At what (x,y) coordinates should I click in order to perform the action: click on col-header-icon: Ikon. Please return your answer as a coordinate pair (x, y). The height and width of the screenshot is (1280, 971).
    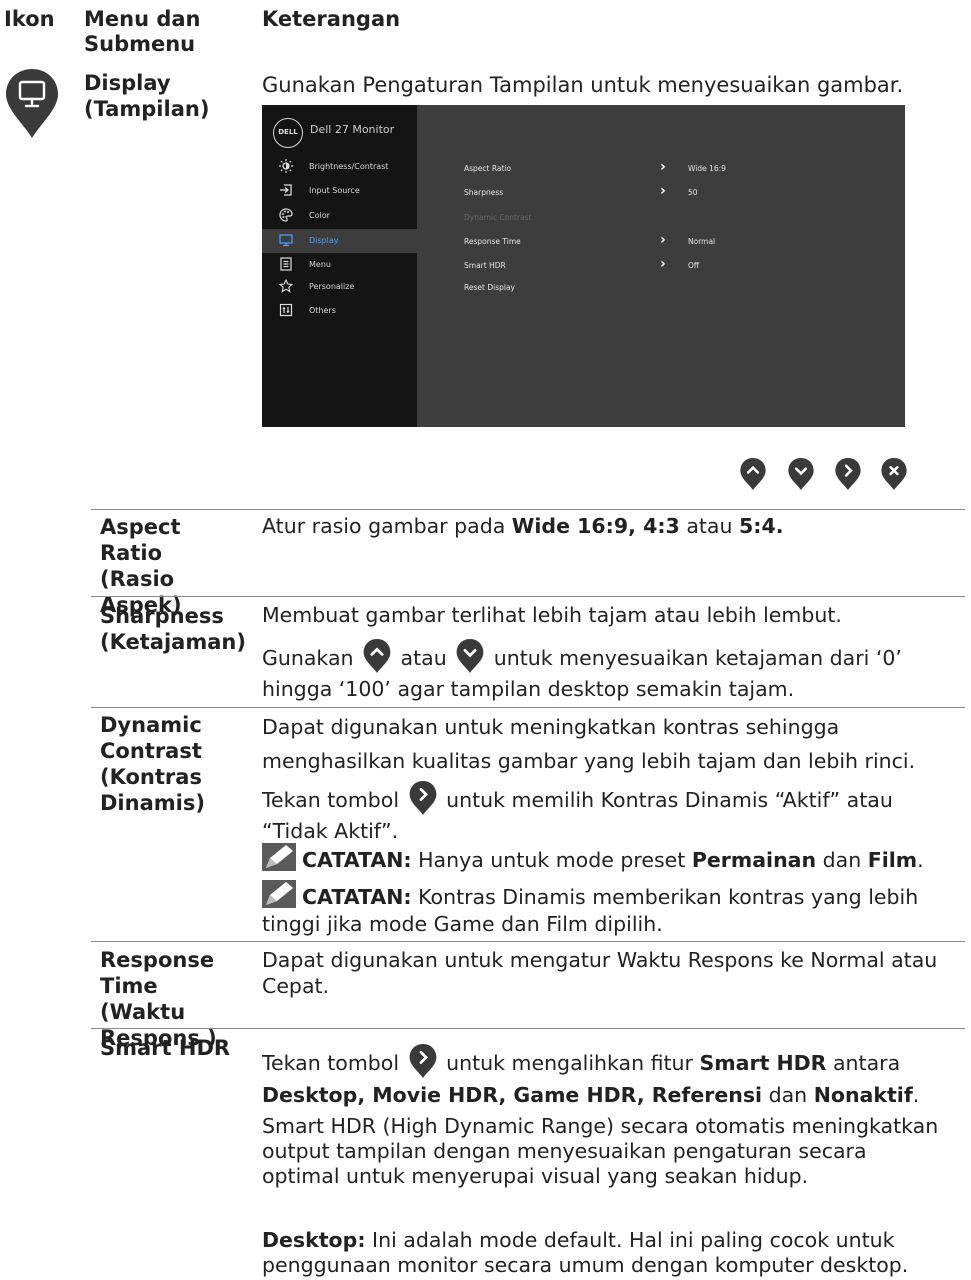
    Looking at the image, I should click on (29, 19).